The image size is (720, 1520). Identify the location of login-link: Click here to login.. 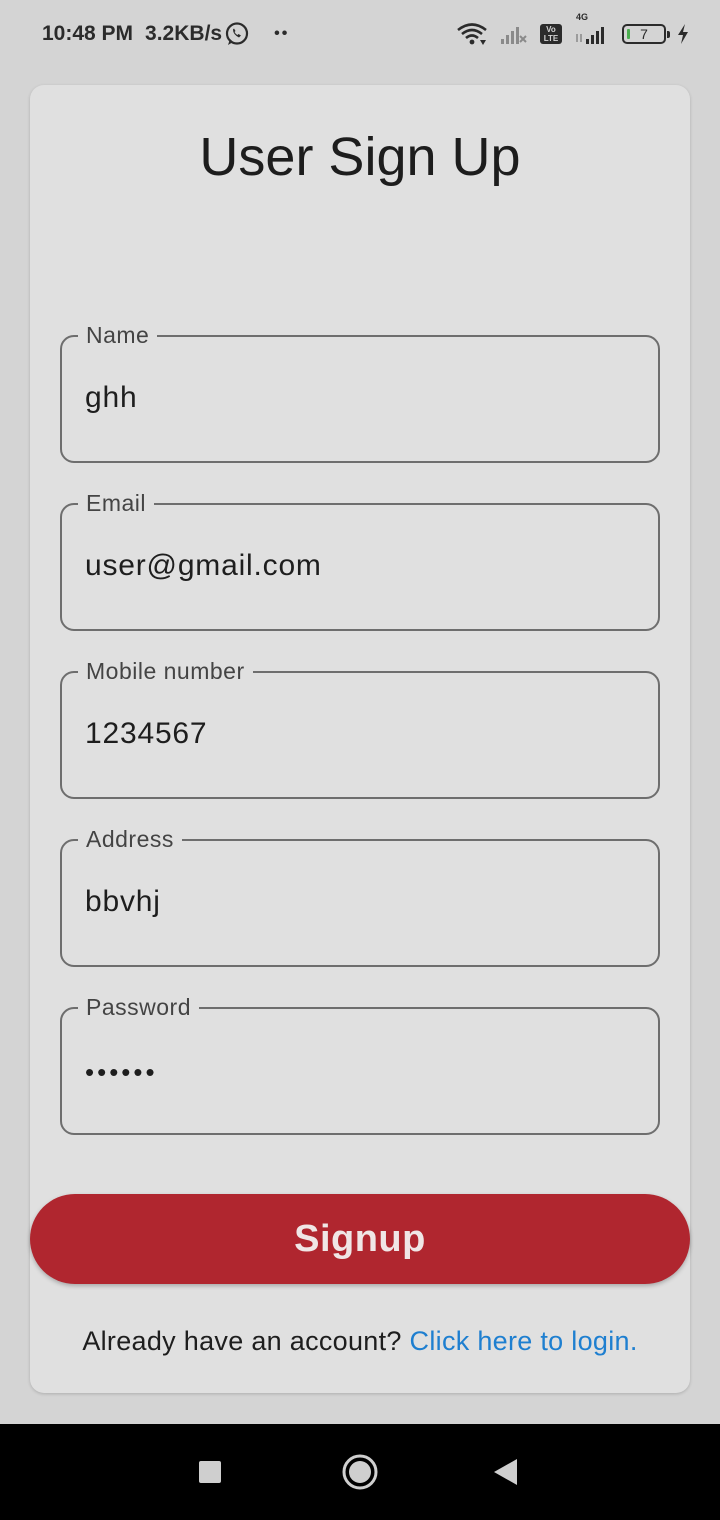
(524, 1341).